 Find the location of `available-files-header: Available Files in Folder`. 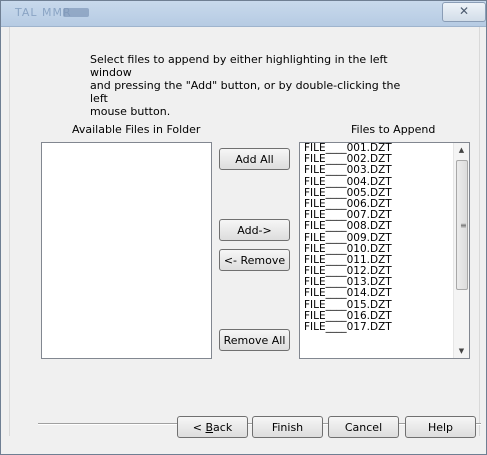

available-files-header: Available Files in Folder is located at coordinates (136, 129).